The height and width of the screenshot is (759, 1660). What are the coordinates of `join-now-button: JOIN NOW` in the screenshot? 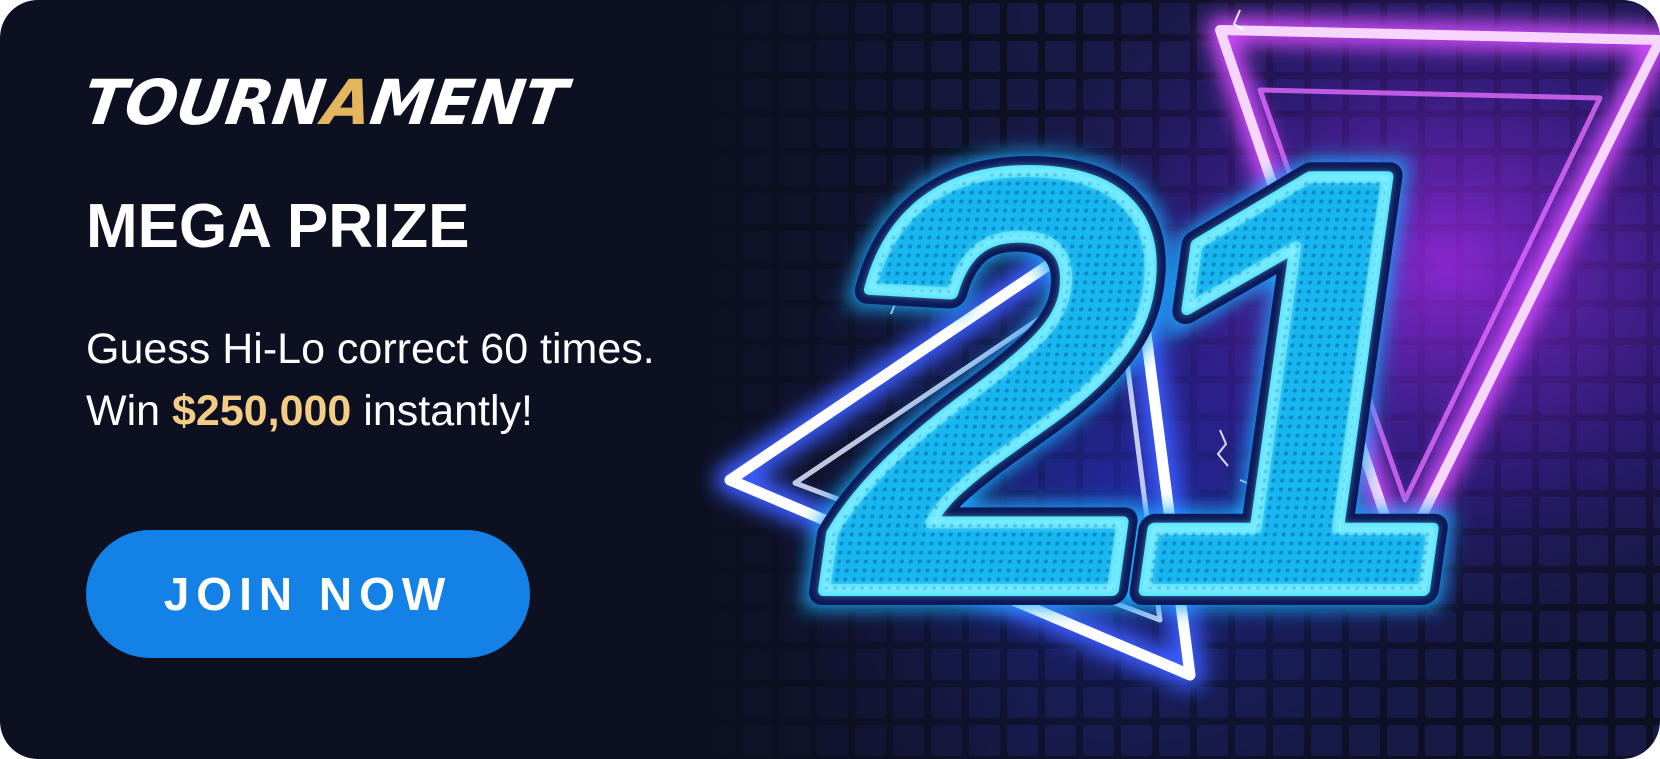 It's located at (308, 594).